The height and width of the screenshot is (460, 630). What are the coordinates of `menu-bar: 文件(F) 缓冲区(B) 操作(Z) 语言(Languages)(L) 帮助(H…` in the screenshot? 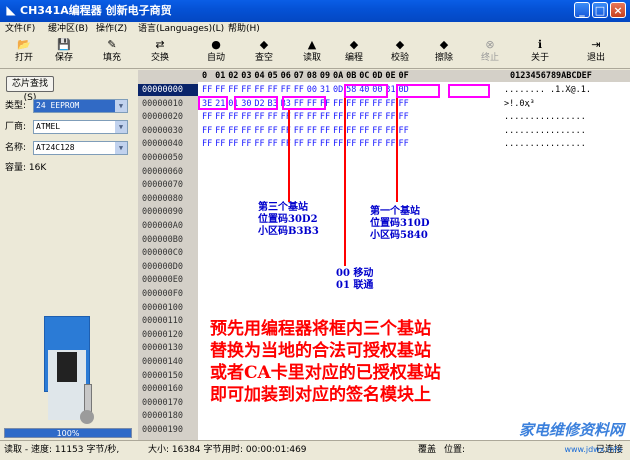 It's located at (315, 29).